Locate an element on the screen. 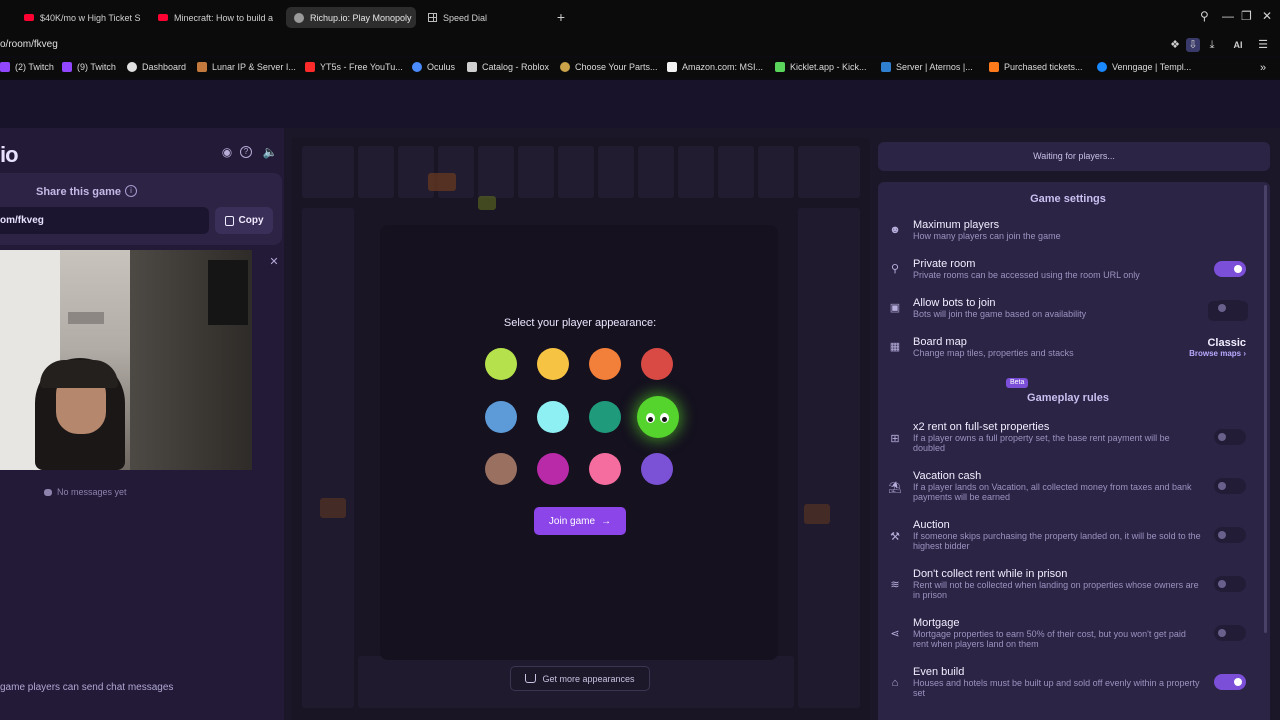  mortgage-toggle is located at coordinates (1230, 633).